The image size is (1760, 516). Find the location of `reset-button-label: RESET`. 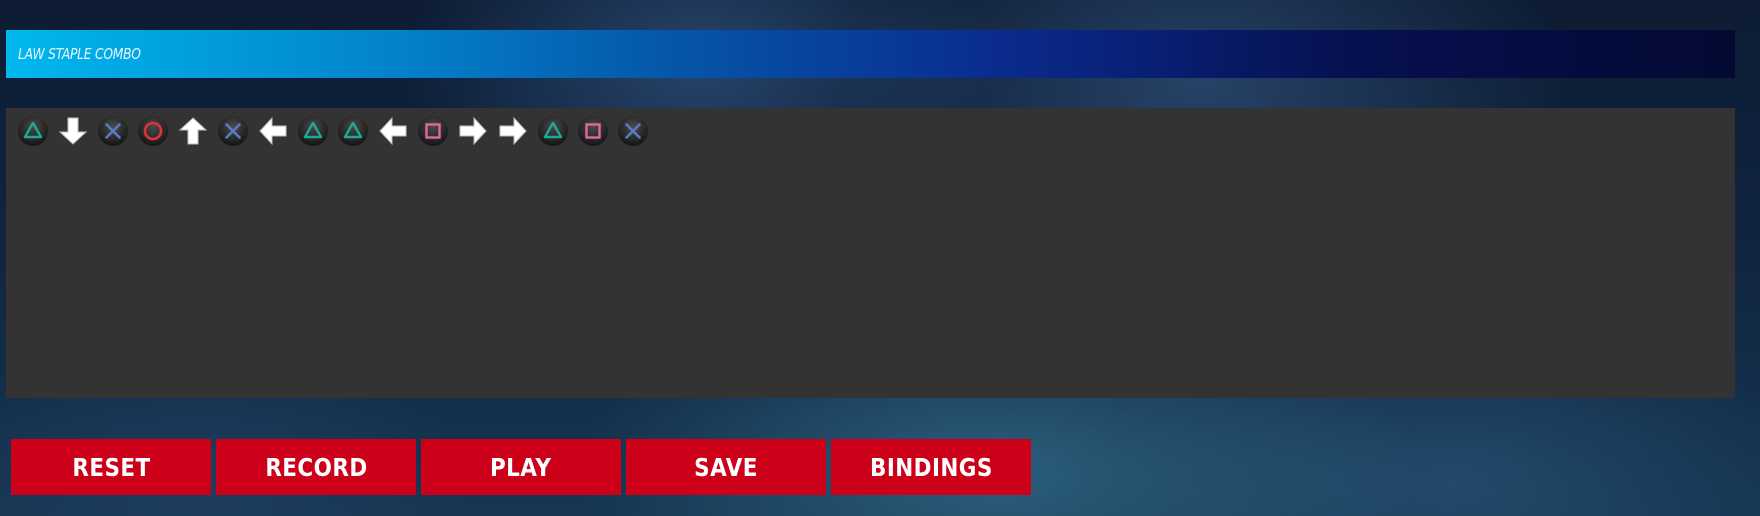

reset-button-label: RESET is located at coordinates (111, 467).